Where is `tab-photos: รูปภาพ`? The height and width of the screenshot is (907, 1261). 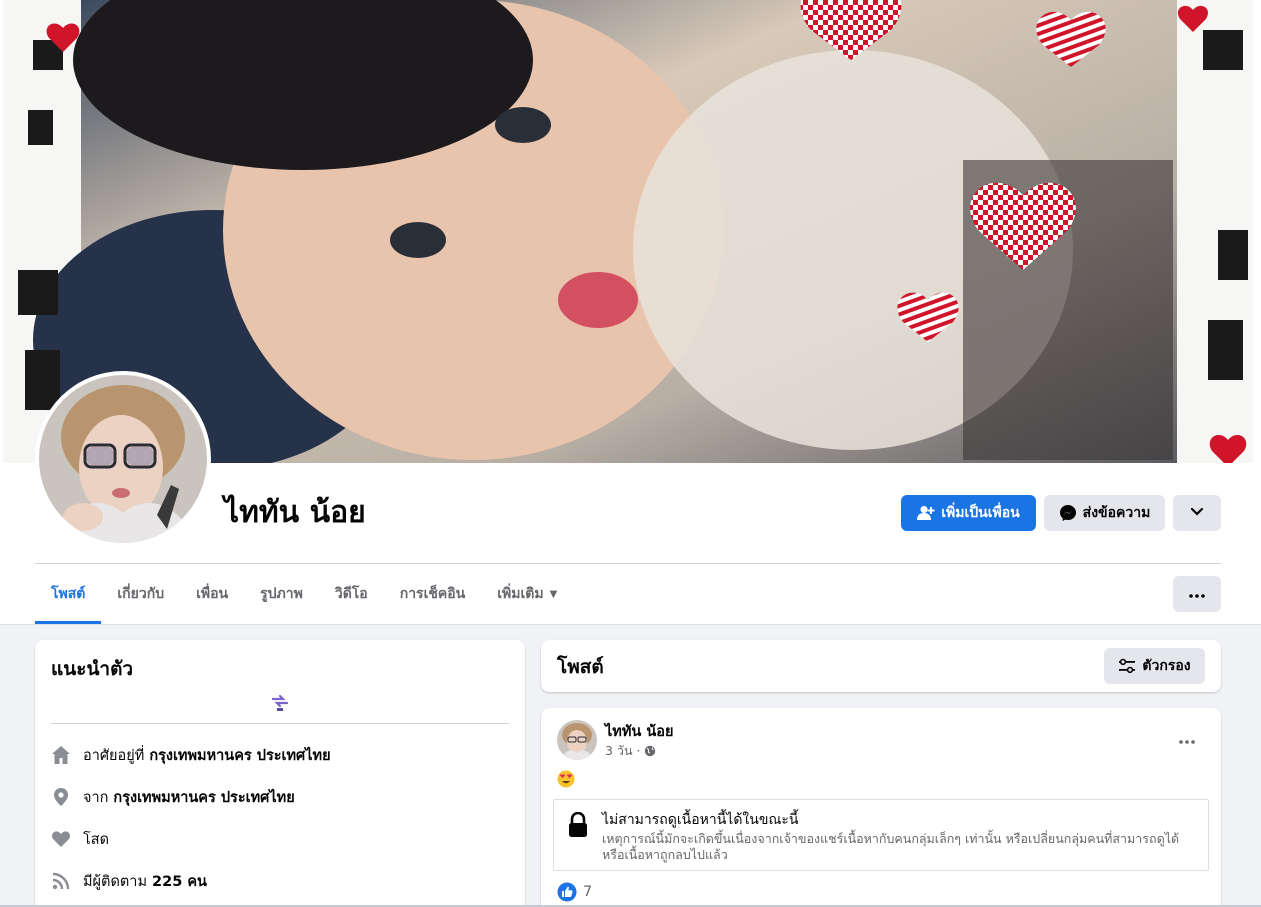 tab-photos: รูปภาพ is located at coordinates (281, 594).